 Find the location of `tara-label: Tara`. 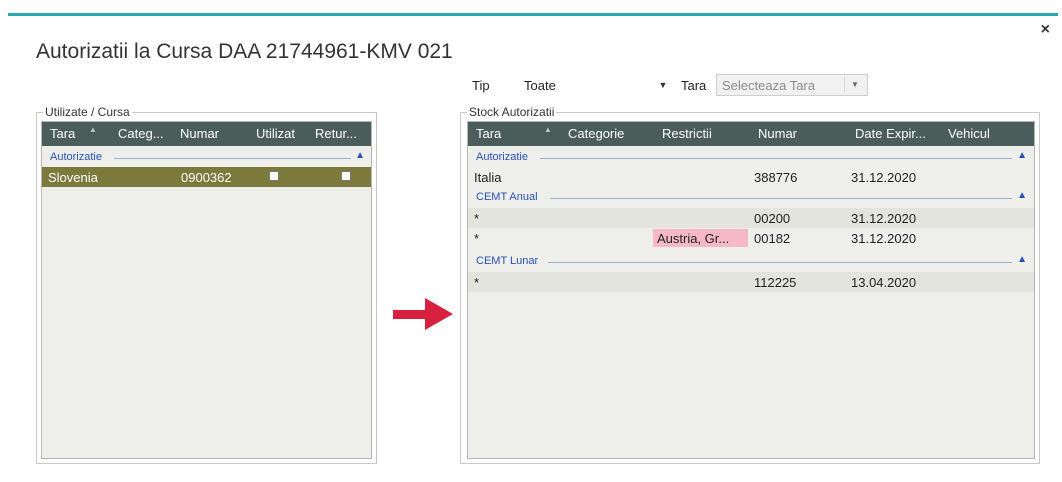

tara-label: Tara is located at coordinates (694, 85).